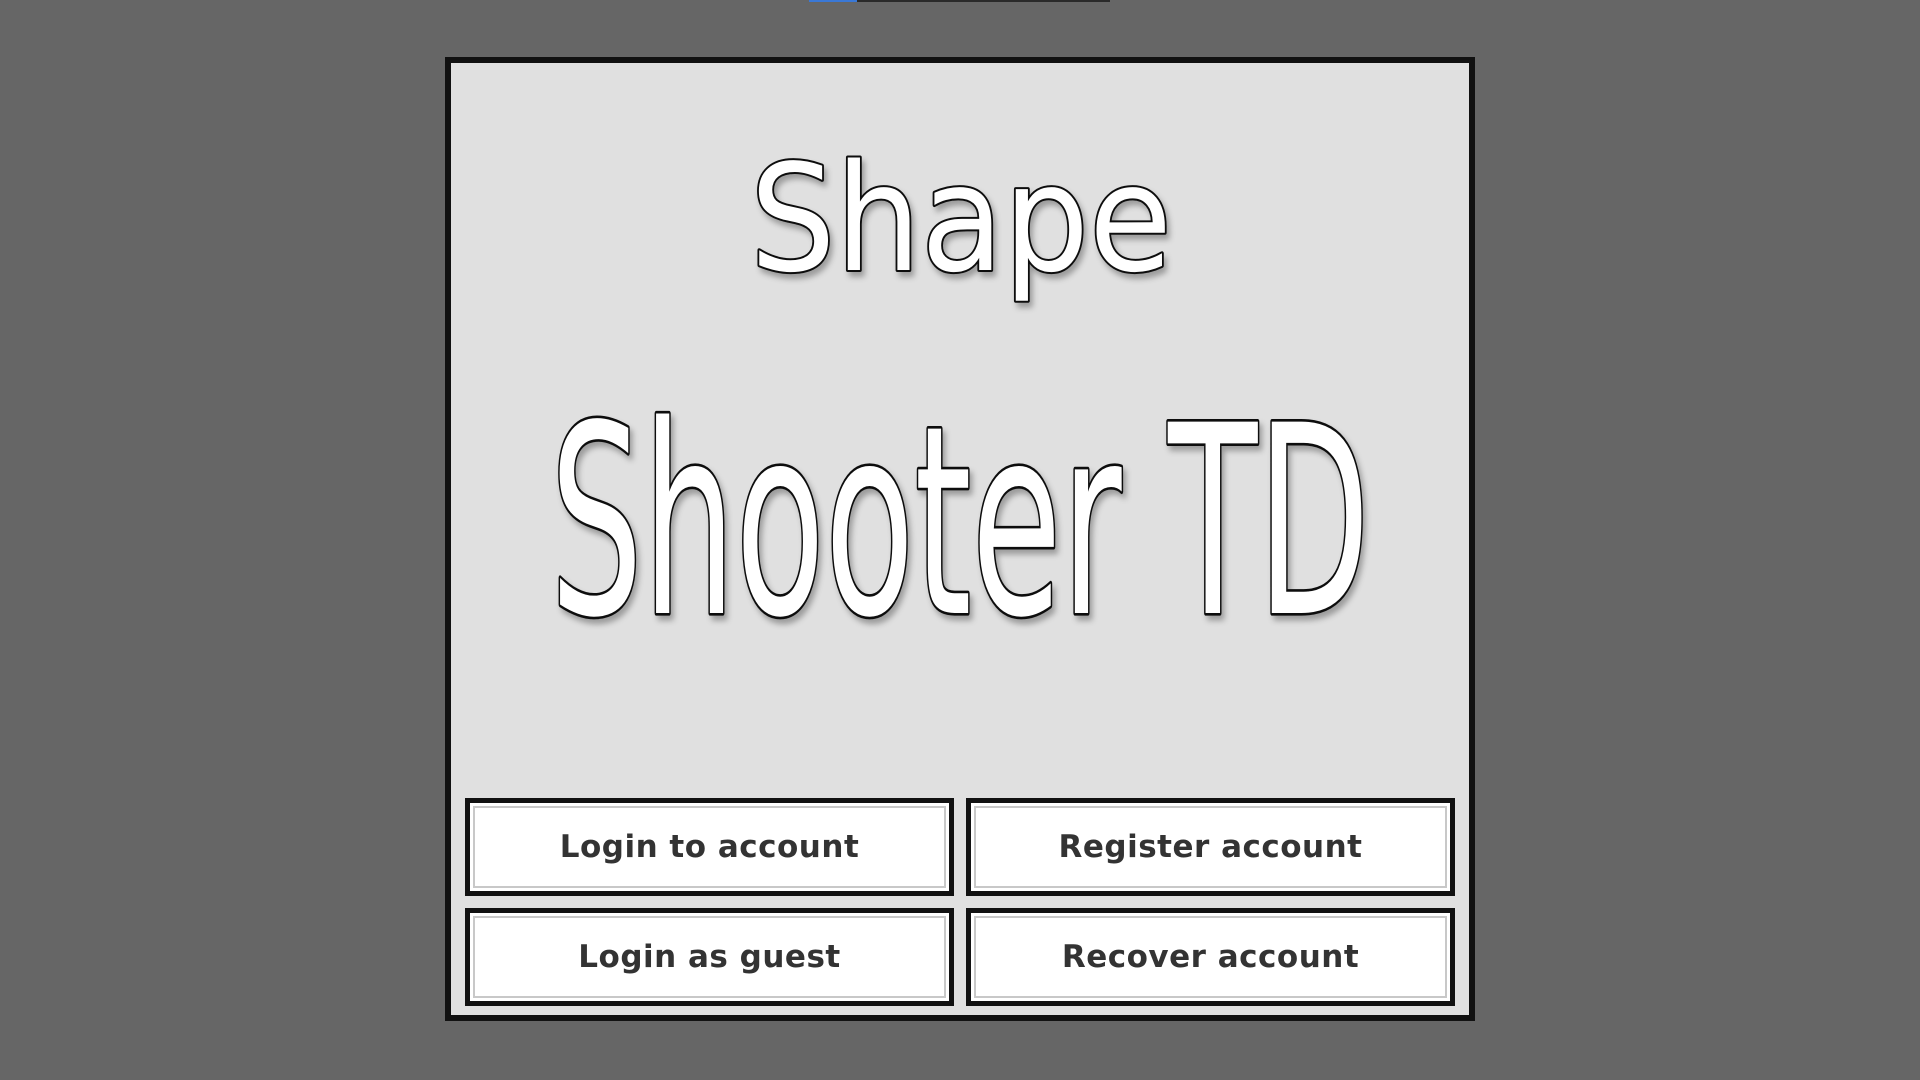  What do you see at coordinates (709, 957) in the screenshot?
I see `login-as-guest-button: Login as guest` at bounding box center [709, 957].